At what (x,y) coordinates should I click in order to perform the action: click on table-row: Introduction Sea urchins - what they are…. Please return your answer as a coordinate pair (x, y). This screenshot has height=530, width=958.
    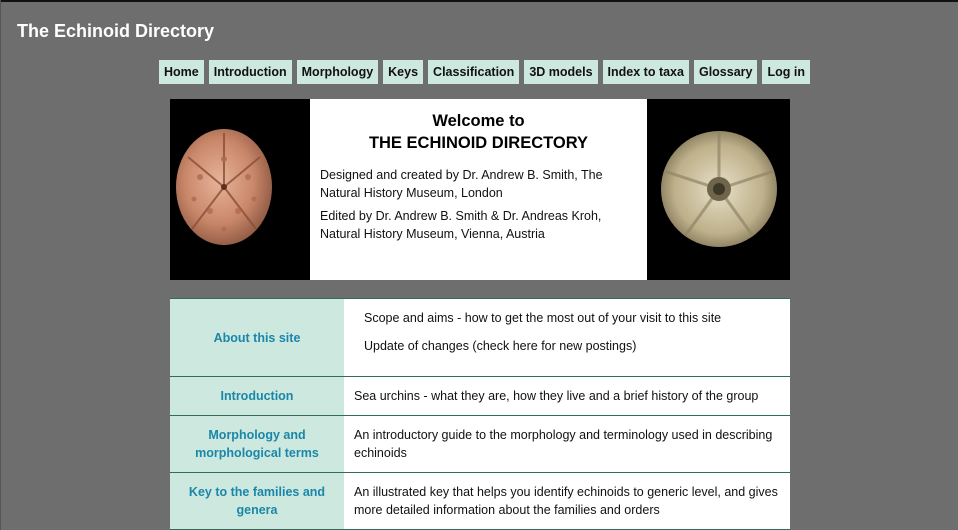
    Looking at the image, I should click on (480, 396).